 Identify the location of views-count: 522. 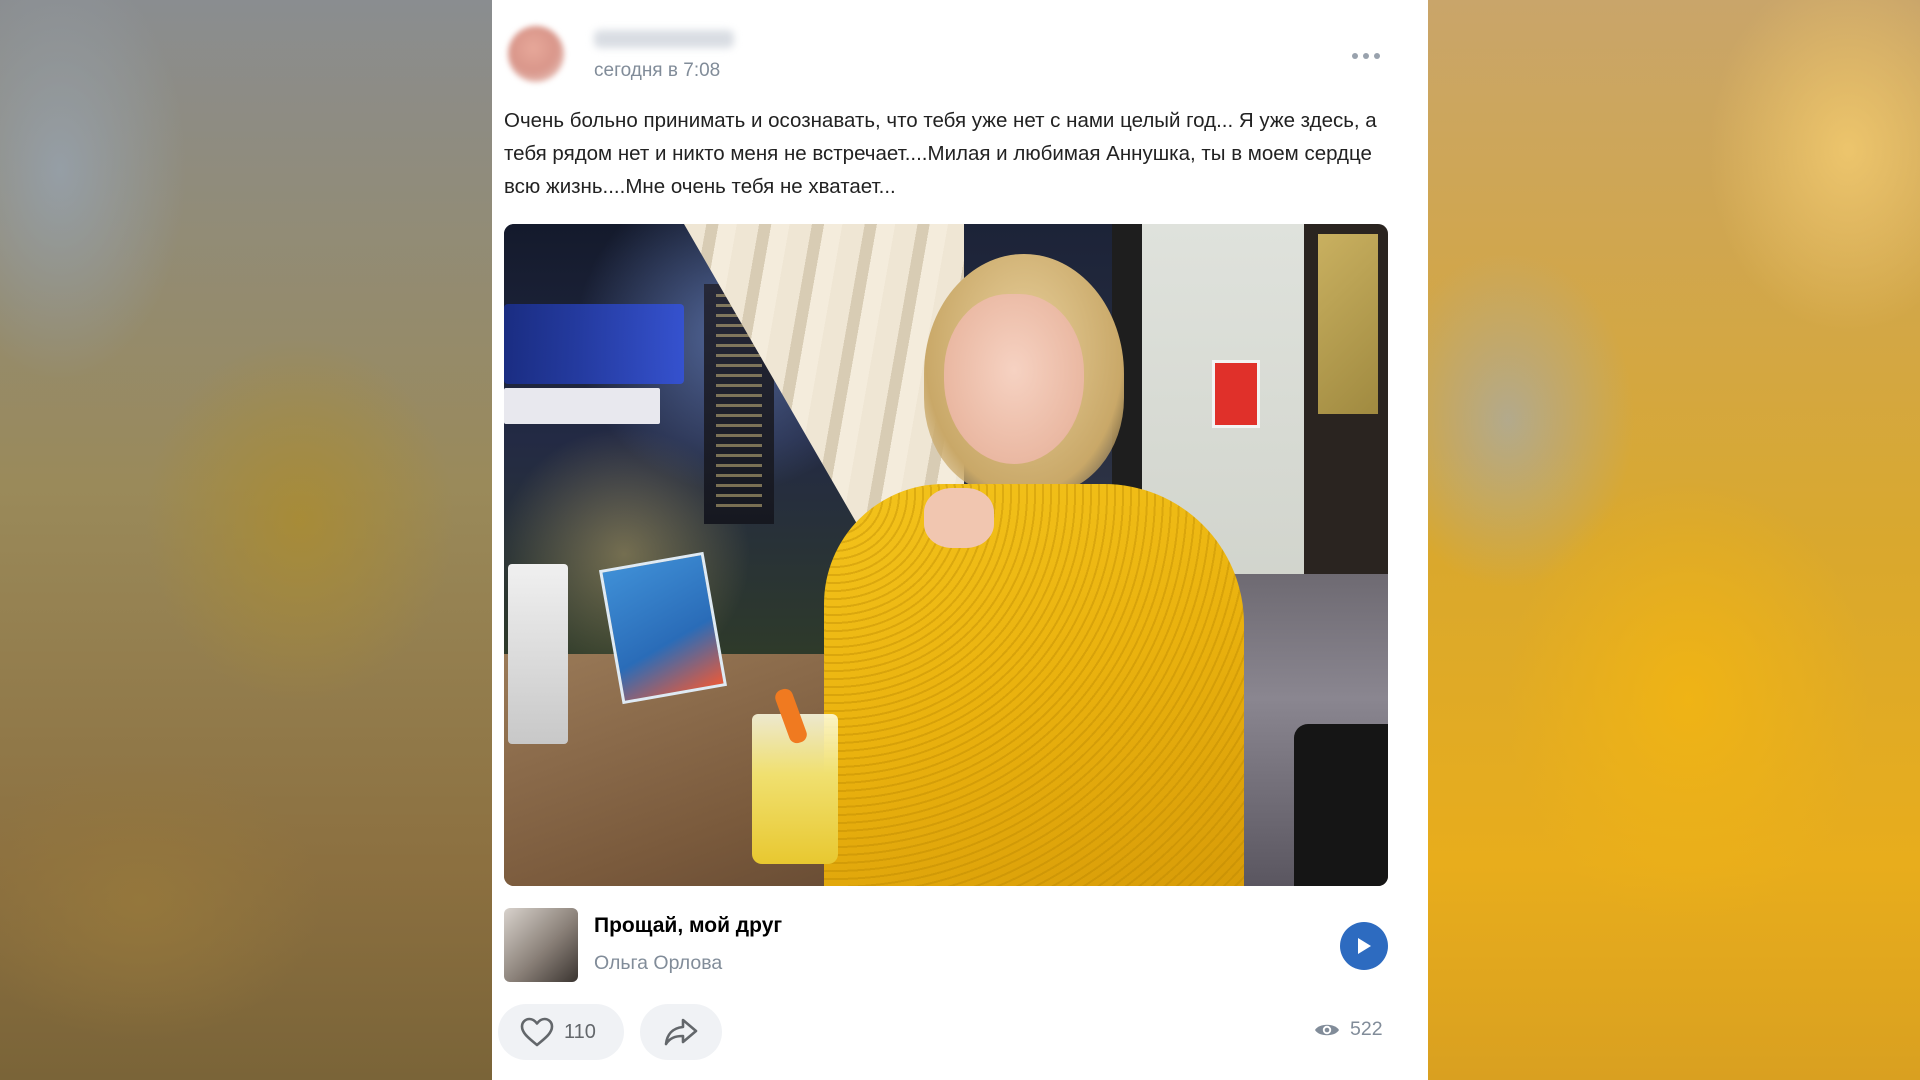
(1366, 1029).